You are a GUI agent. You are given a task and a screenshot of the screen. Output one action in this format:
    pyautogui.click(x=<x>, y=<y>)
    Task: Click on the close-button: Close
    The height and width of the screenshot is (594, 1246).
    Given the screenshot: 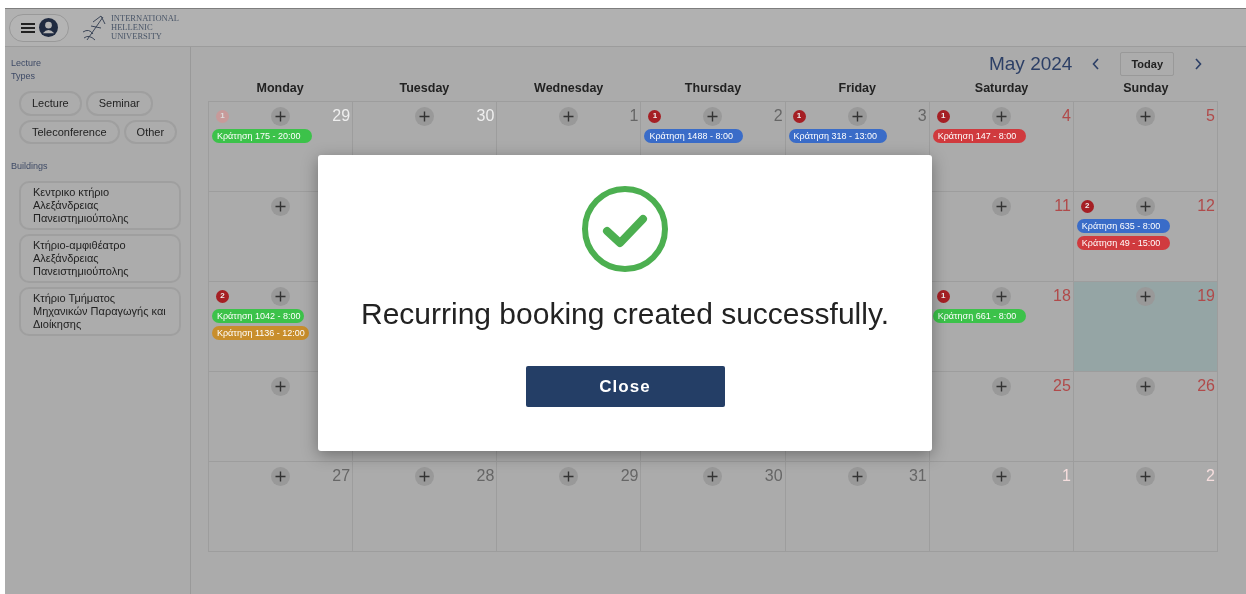 What is the action you would take?
    pyautogui.click(x=625, y=386)
    